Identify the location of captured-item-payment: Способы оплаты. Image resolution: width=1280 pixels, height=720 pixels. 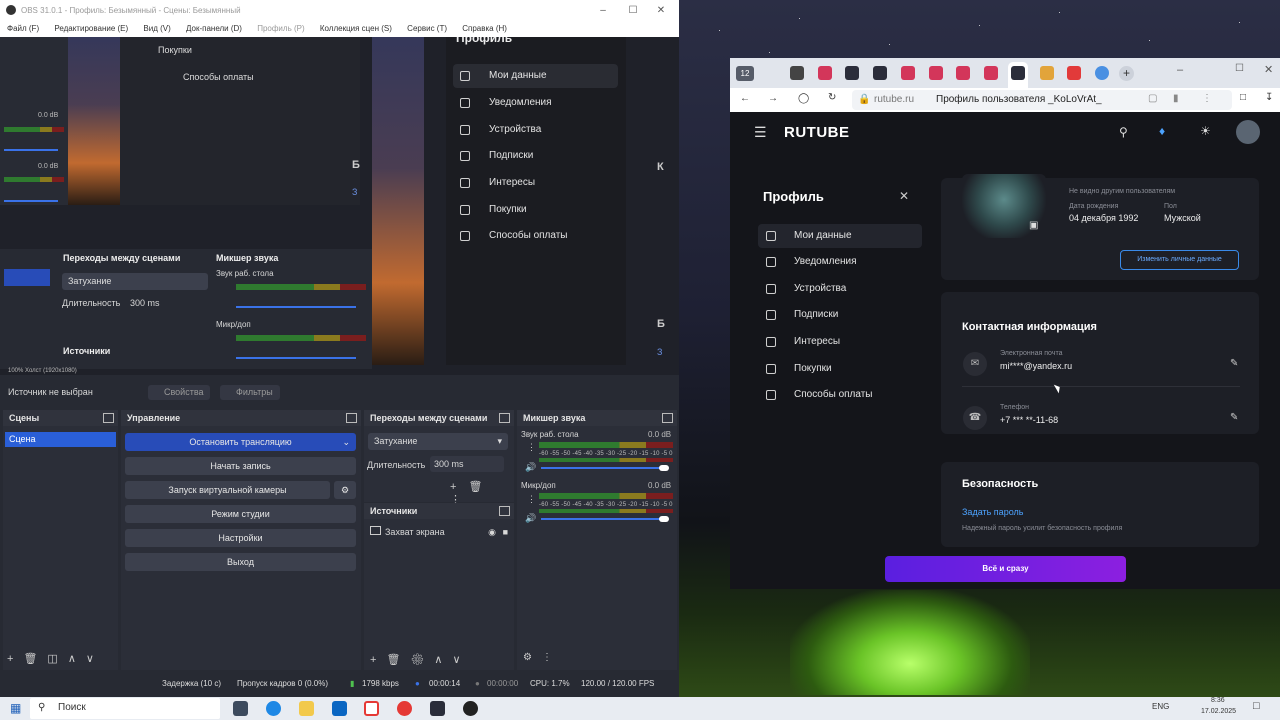
(535, 236).